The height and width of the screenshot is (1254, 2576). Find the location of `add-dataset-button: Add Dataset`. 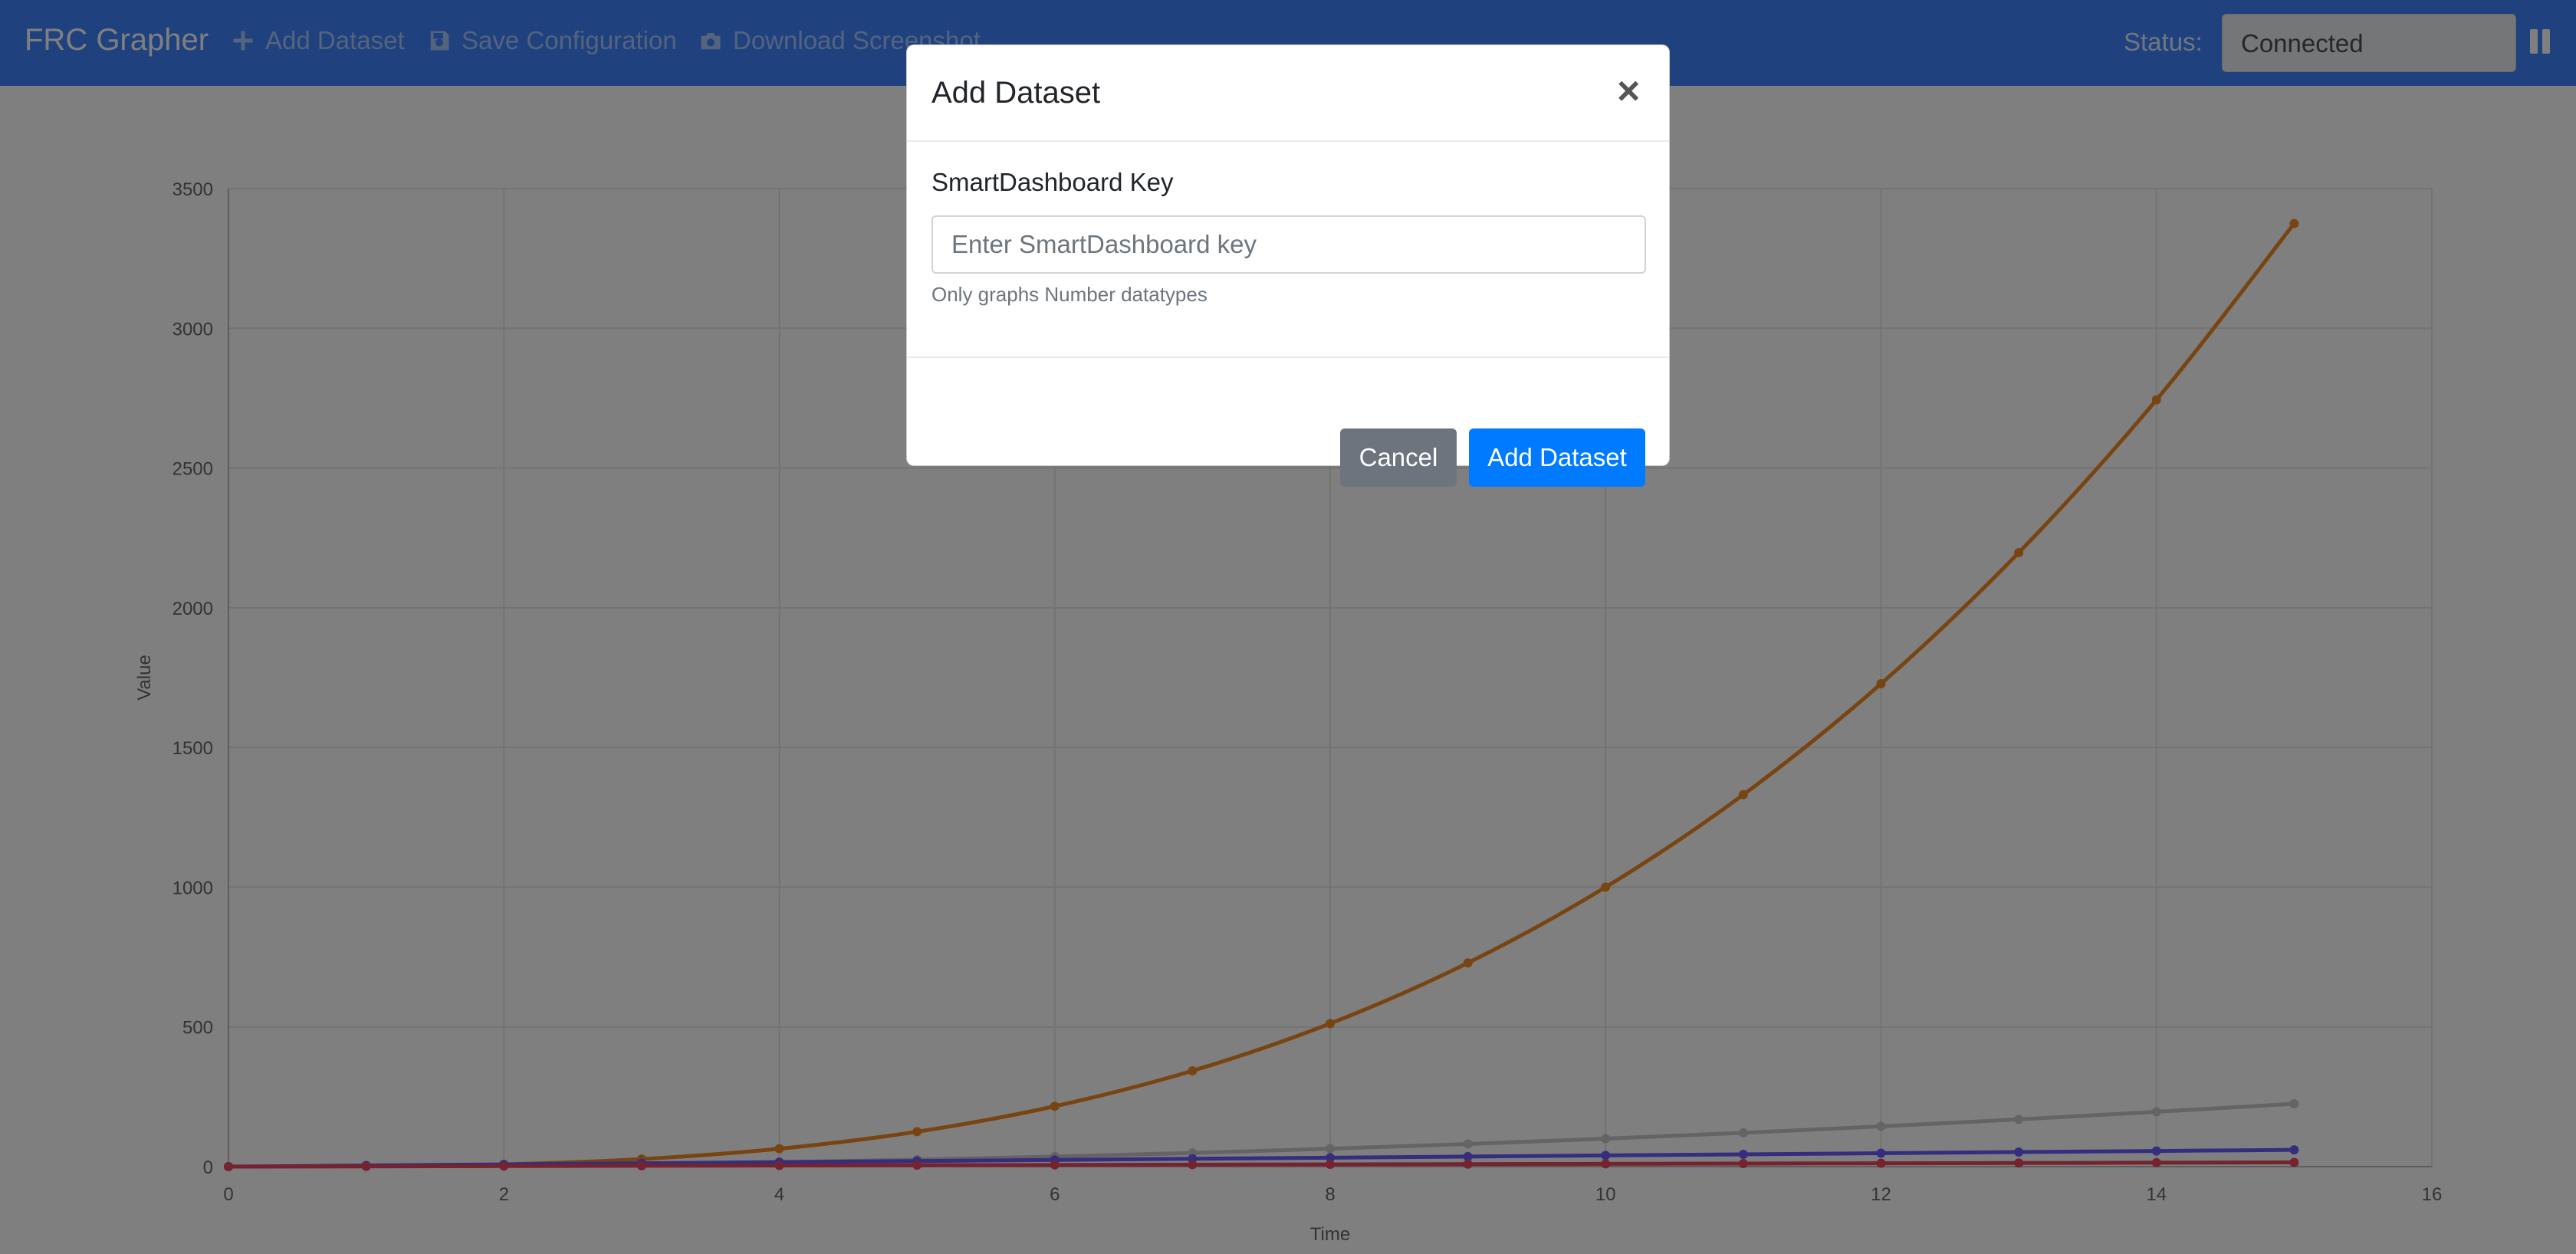

add-dataset-button: Add Dataset is located at coordinates (1557, 457).